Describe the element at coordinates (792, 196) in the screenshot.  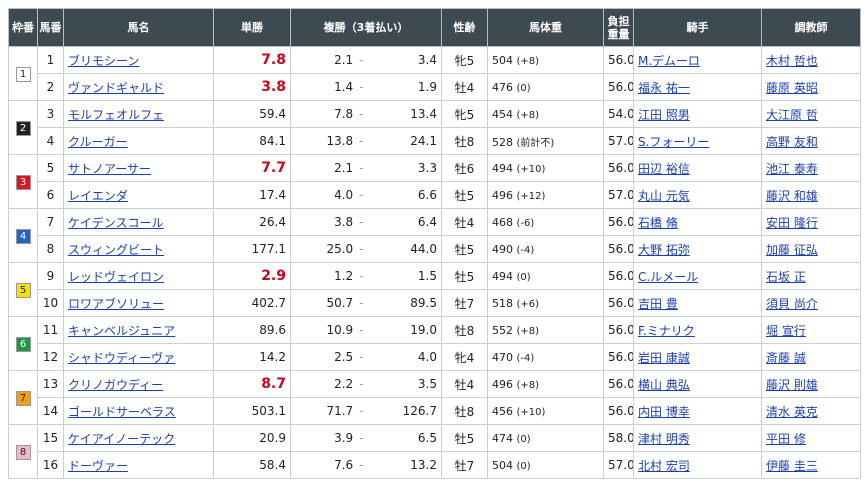
I see `trainer-link: 藤沢 和雄` at that location.